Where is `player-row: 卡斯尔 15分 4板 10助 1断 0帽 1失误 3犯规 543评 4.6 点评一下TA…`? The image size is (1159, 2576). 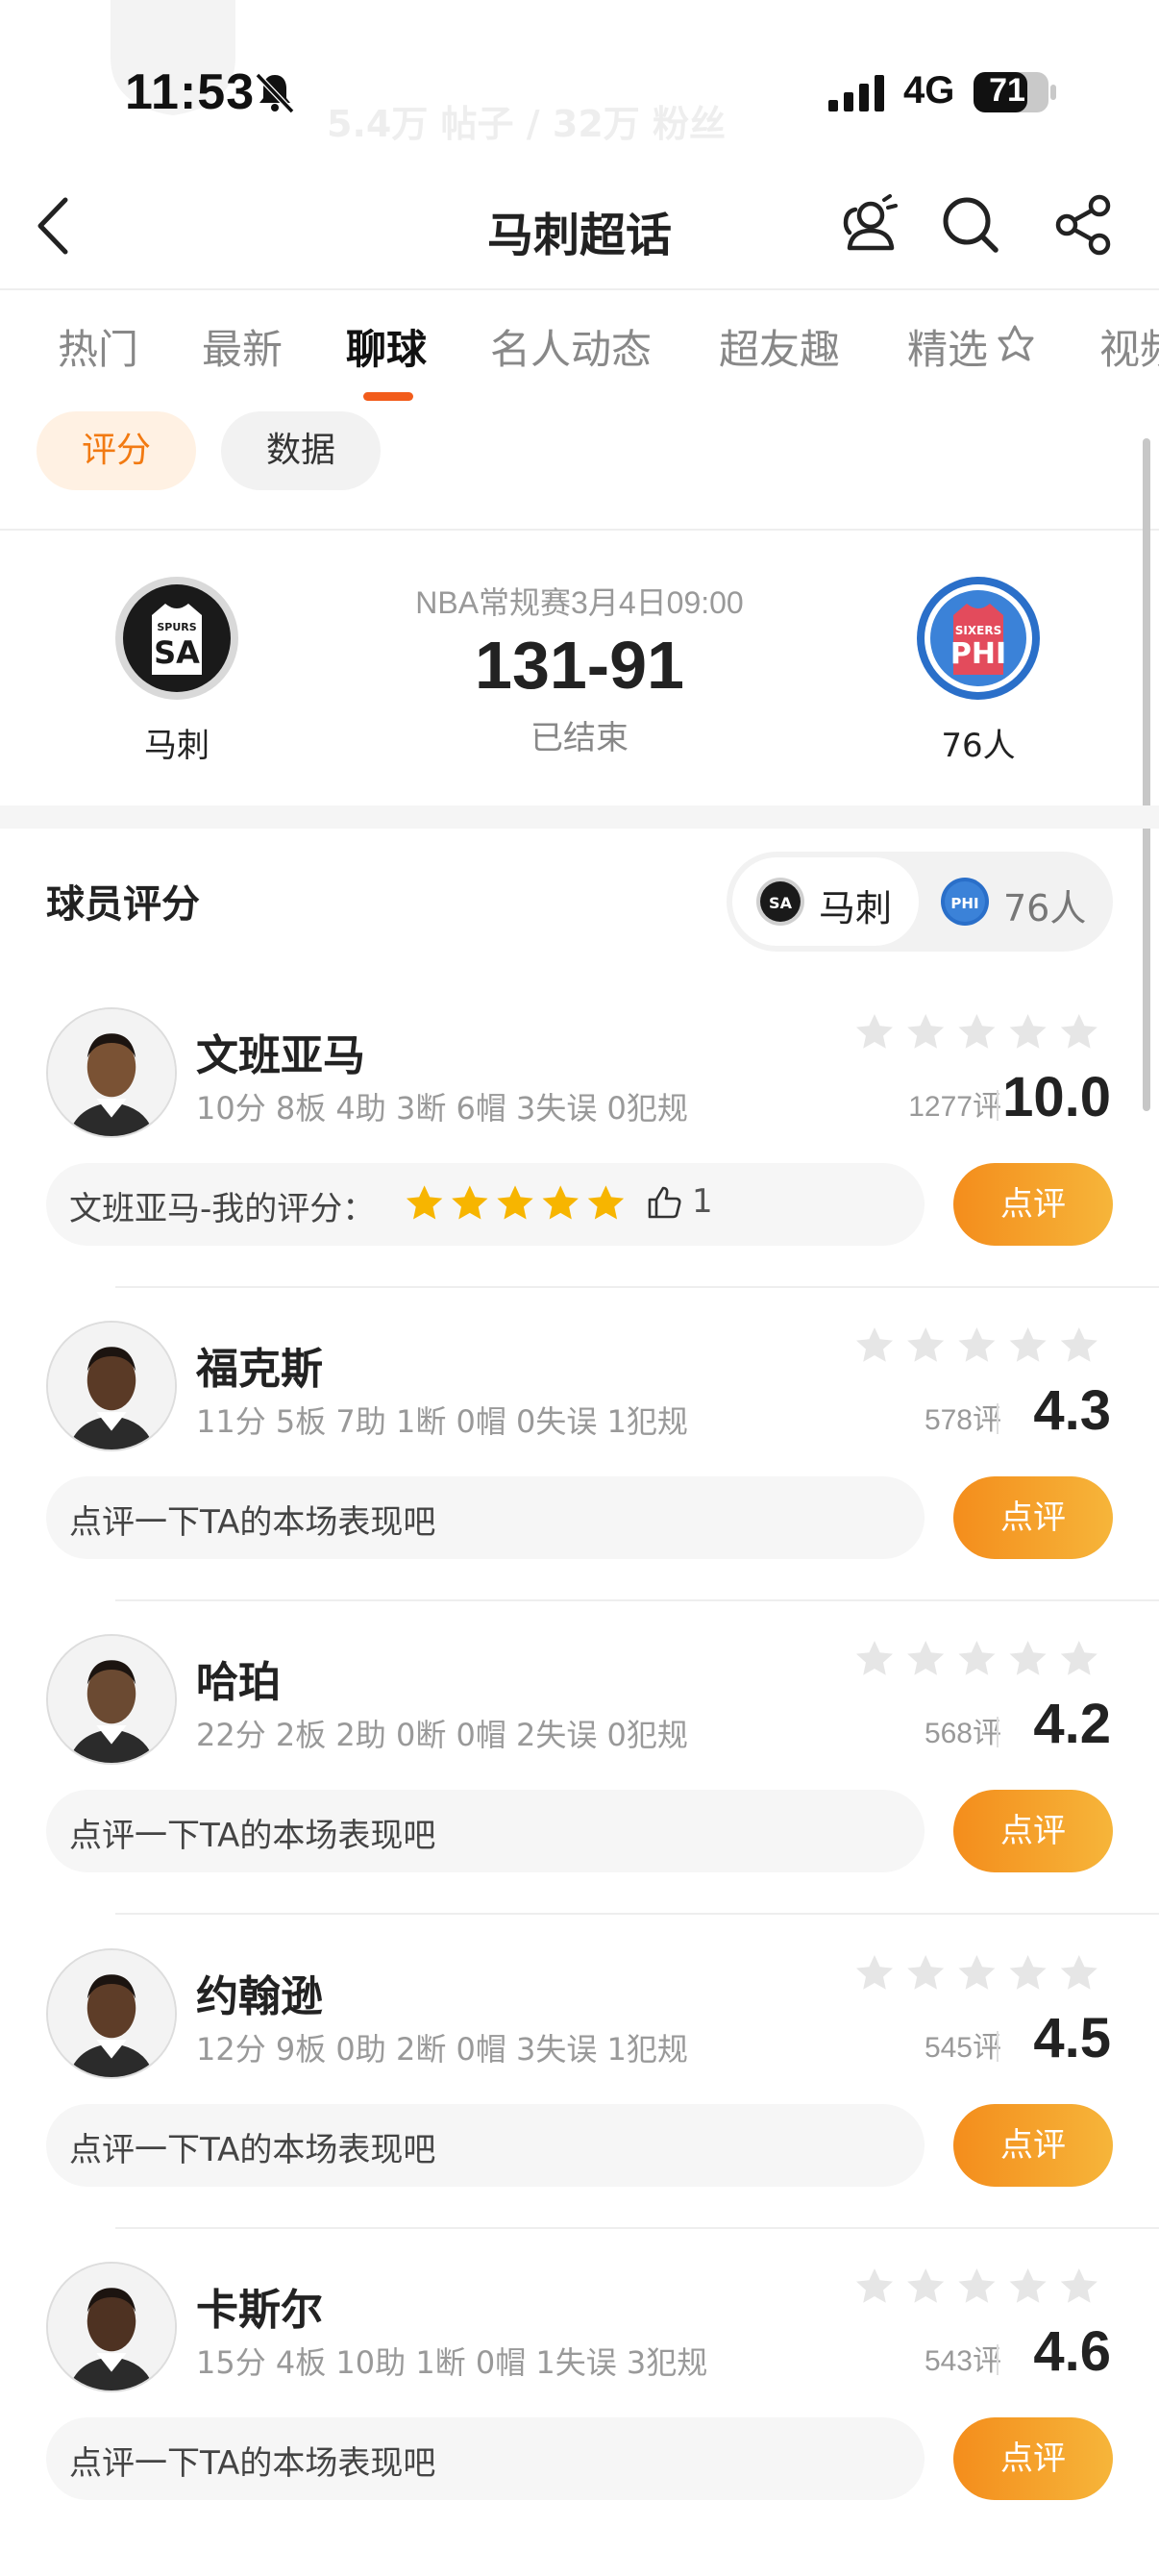 player-row: 卡斯尔 15分 4板 10助 1断 0帽 1失误 3犯规 543评 4.6 点评一下TA… is located at coordinates (579, 2419).